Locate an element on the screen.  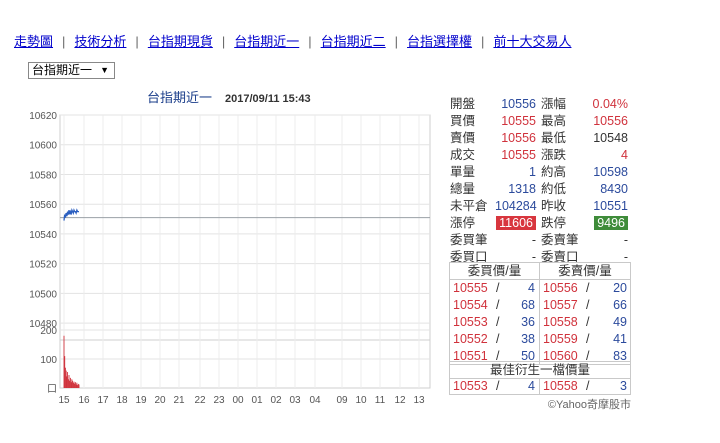
quote-label-chg-pct: 漲幅 is located at coordinates (554, 104).